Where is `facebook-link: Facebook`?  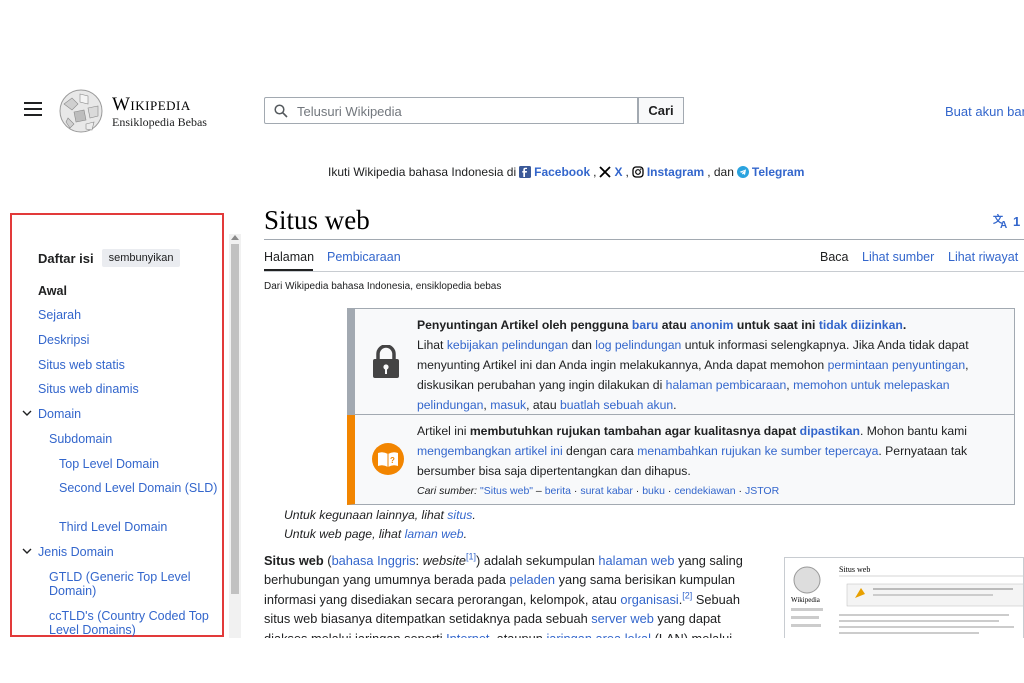
facebook-link: Facebook is located at coordinates (562, 172).